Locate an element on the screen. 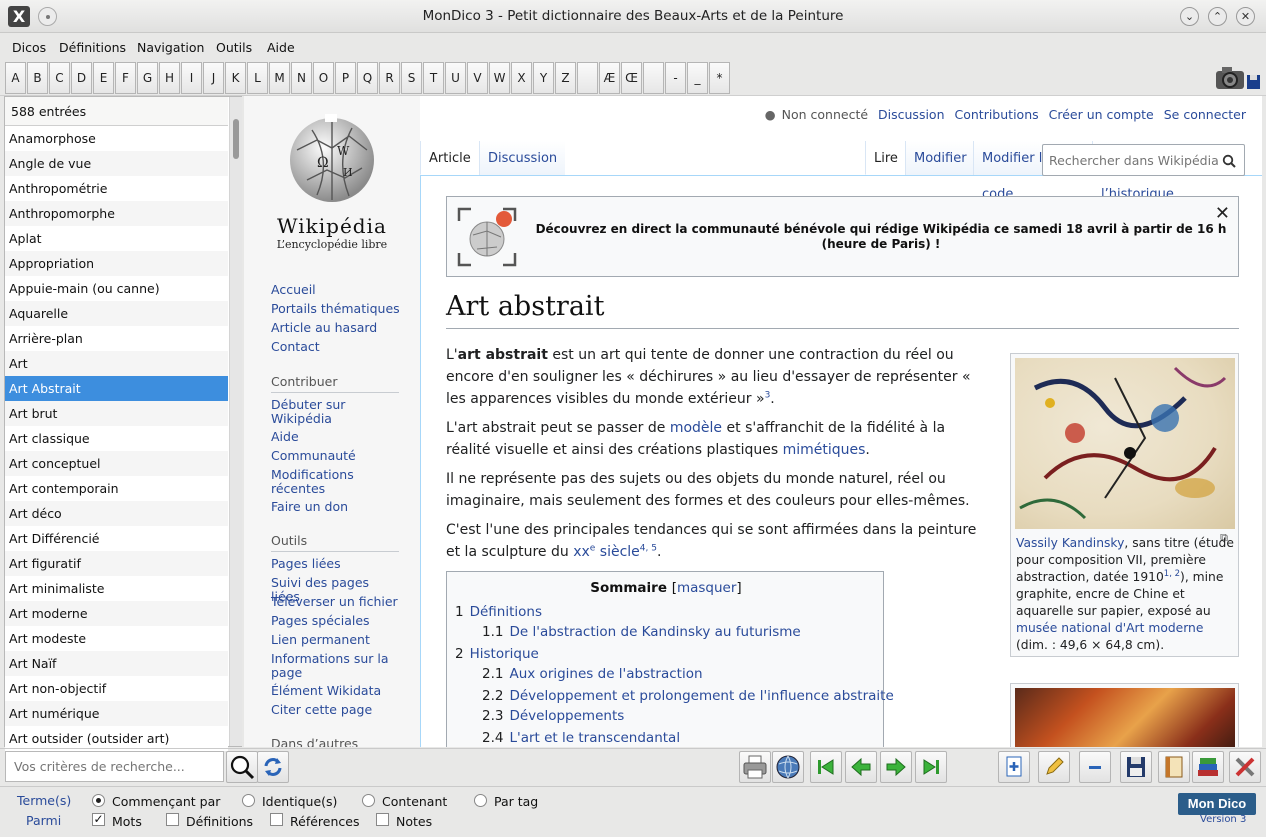 This screenshot has width=1266, height=837. link-modele: modèle is located at coordinates (696, 428).